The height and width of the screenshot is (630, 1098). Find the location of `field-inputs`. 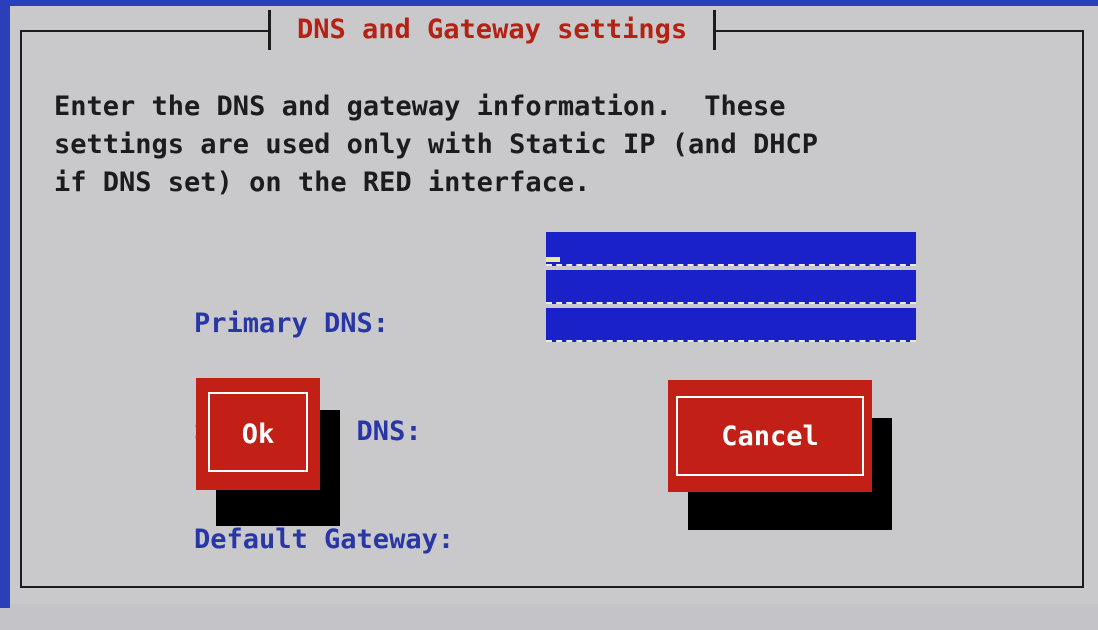

field-inputs is located at coordinates (731, 289).